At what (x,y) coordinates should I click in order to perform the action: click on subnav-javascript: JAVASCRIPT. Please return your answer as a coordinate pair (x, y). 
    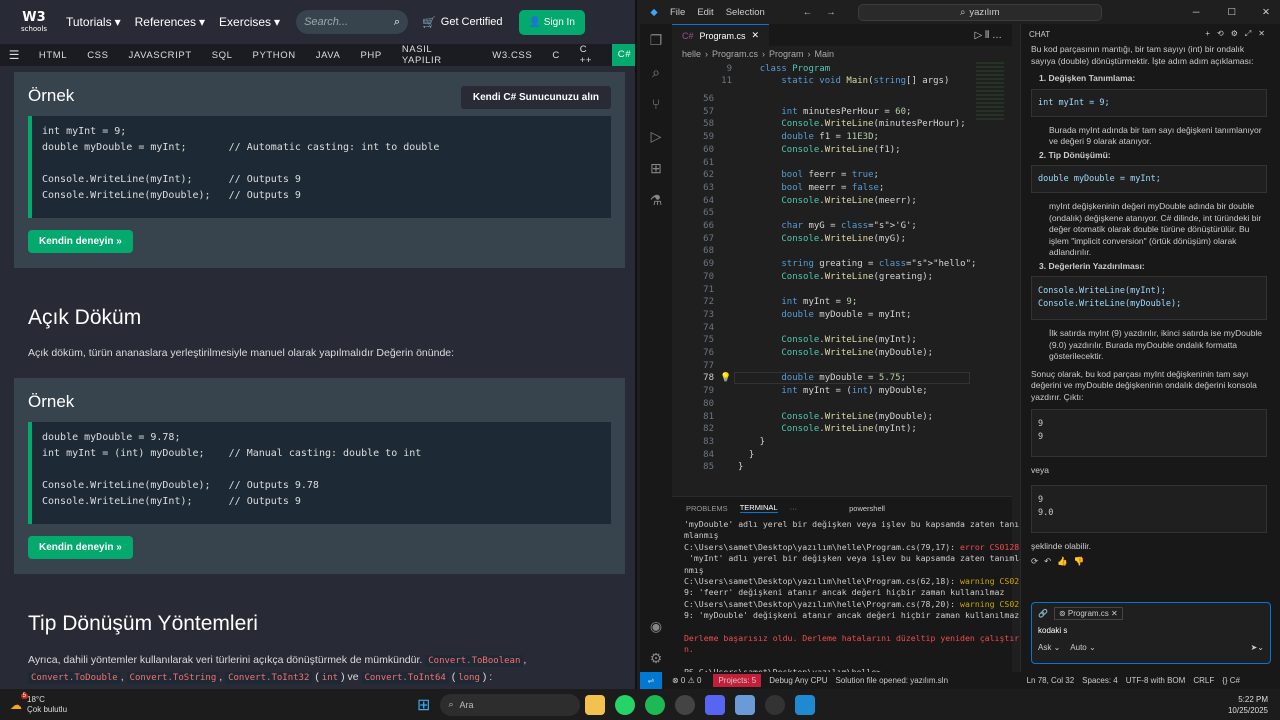
    Looking at the image, I should click on (160, 55).